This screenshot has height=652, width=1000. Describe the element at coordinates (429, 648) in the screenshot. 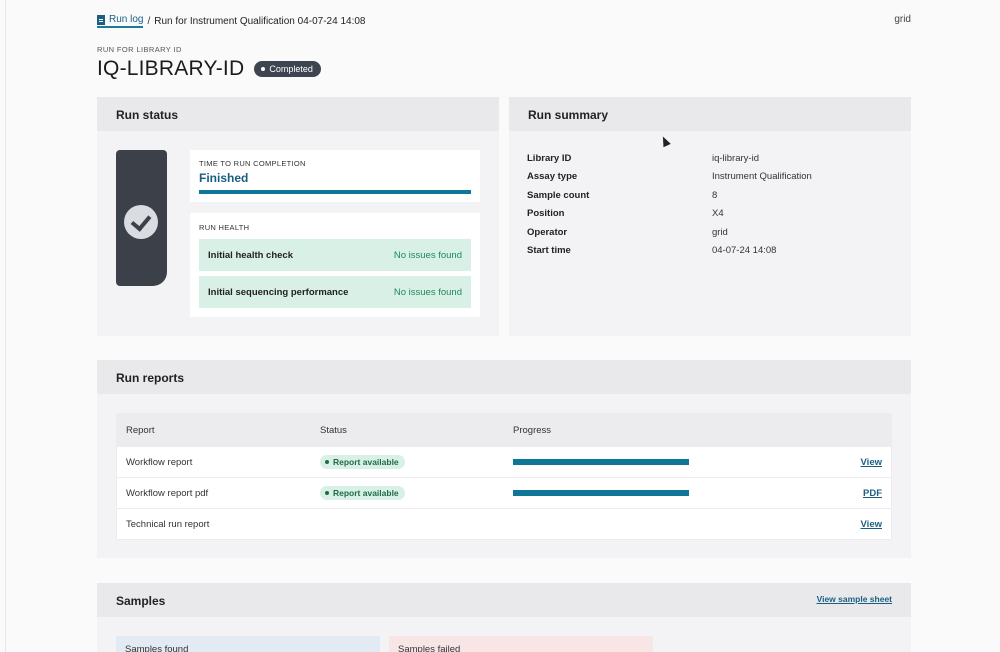

I see `samples-failed-label: Samples failed` at that location.